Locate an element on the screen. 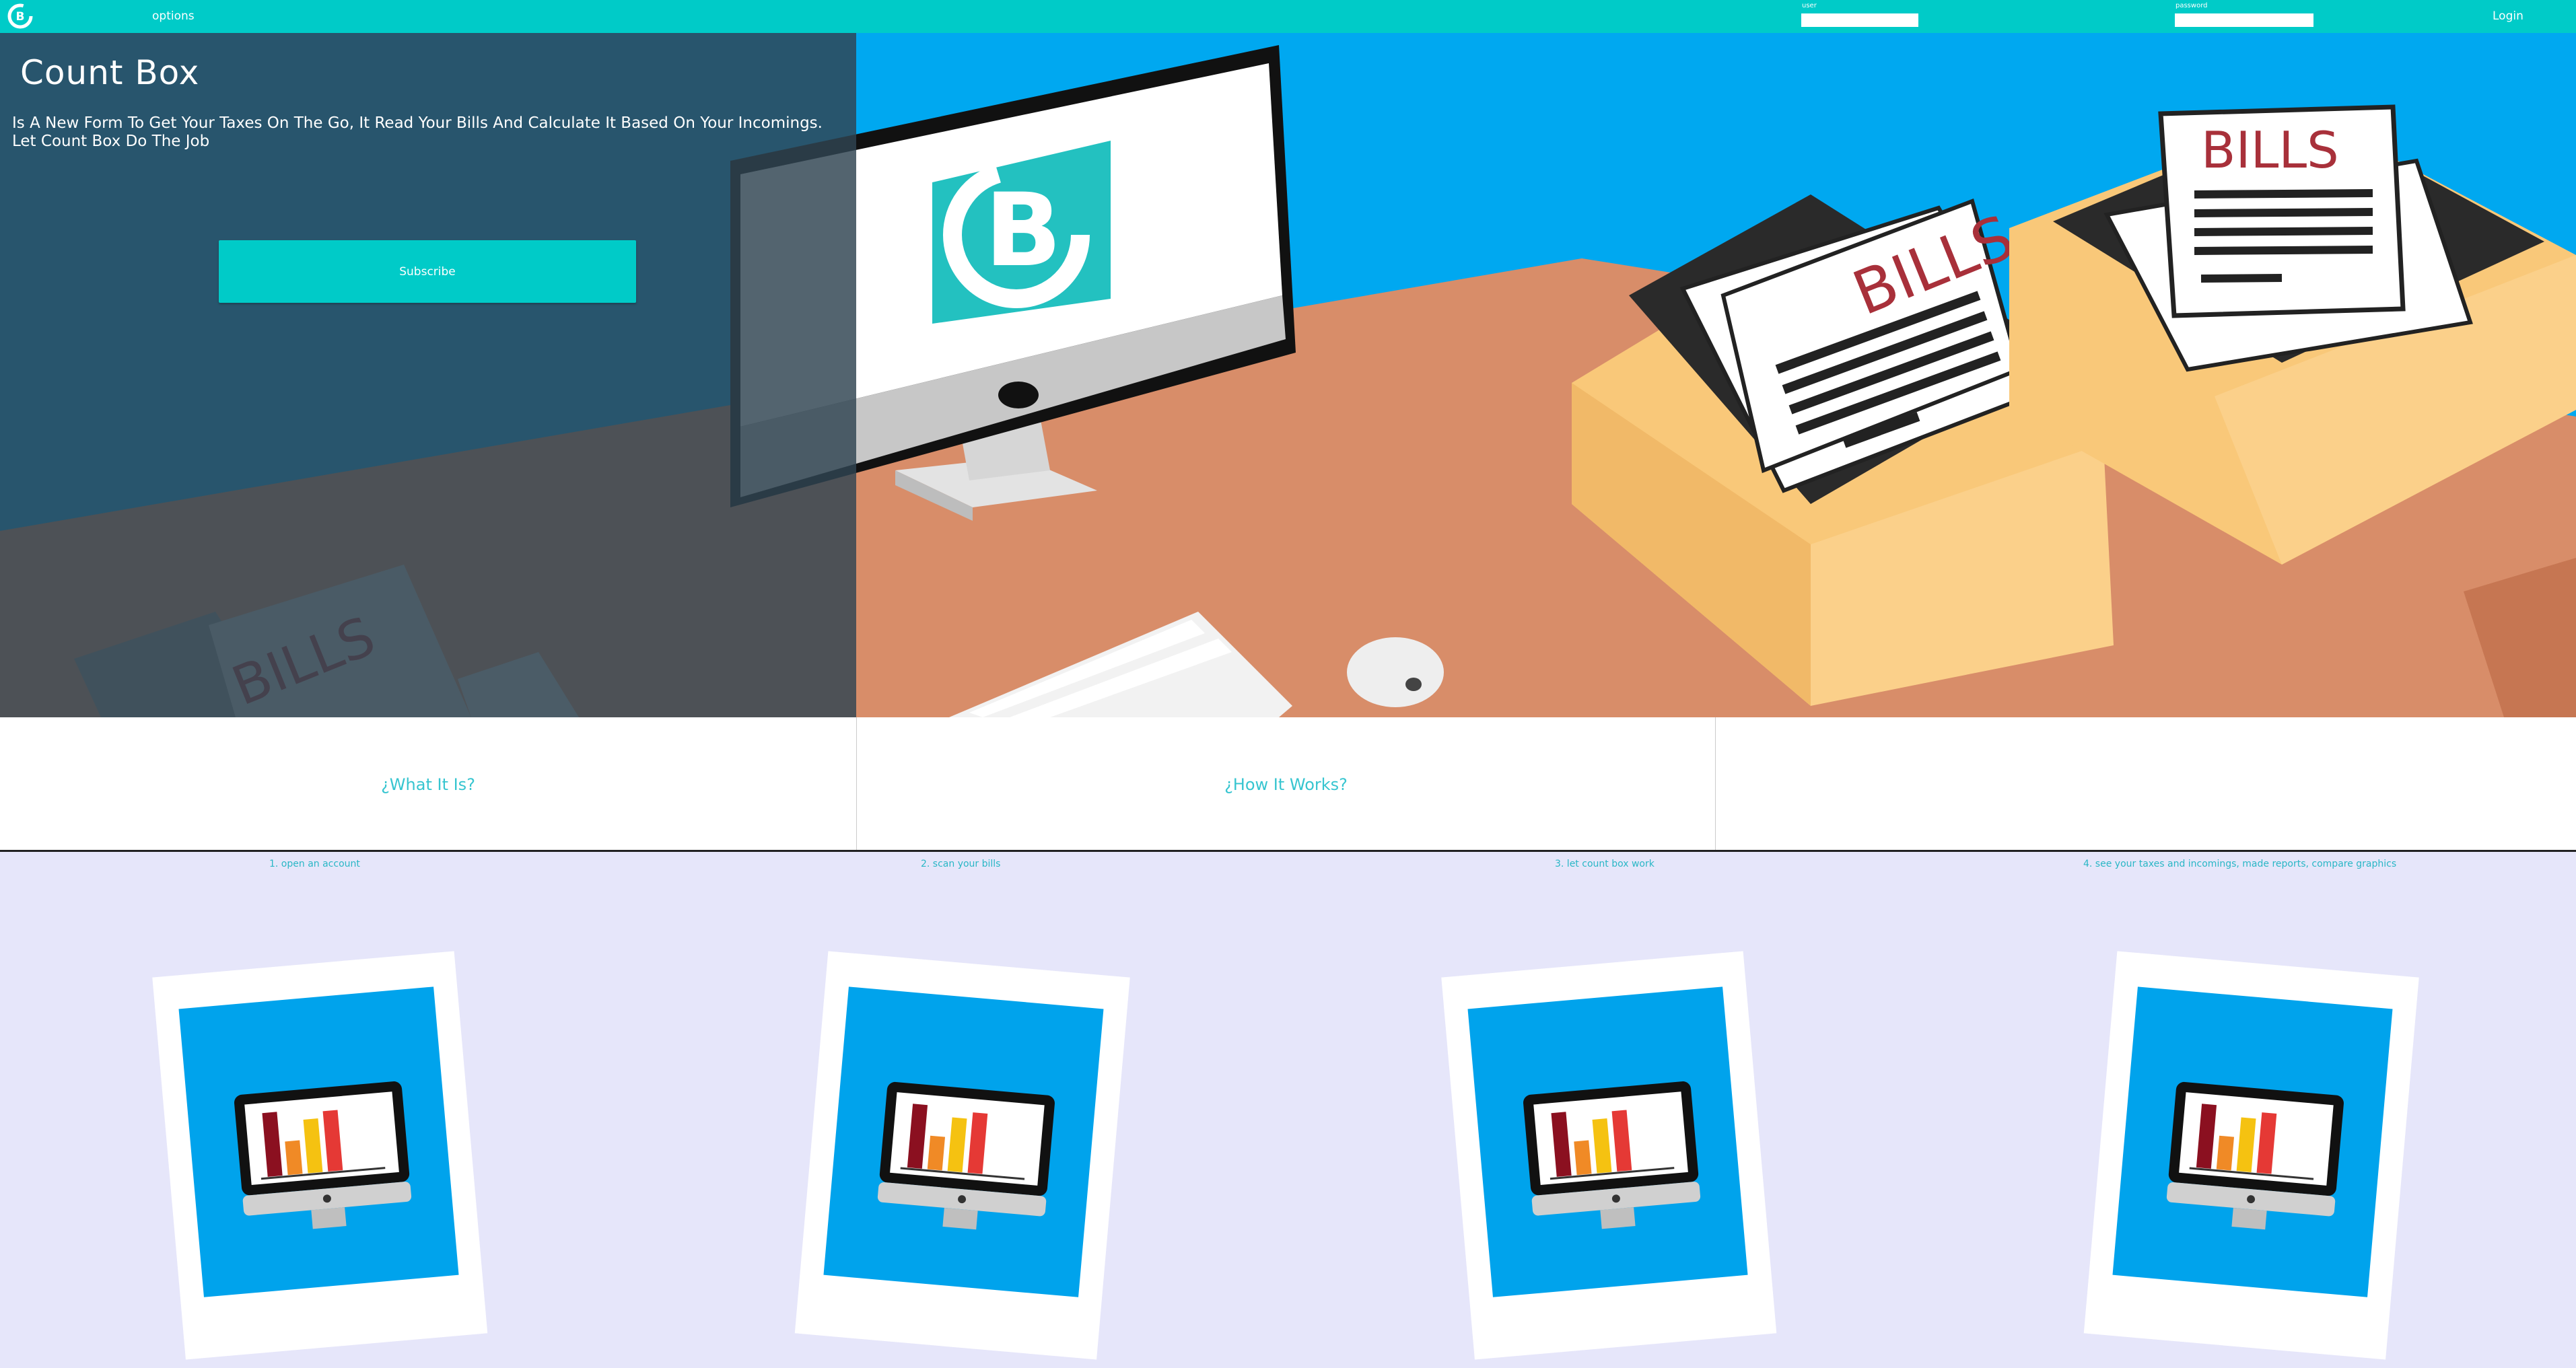  user-field-label: user is located at coordinates (1809, 5).